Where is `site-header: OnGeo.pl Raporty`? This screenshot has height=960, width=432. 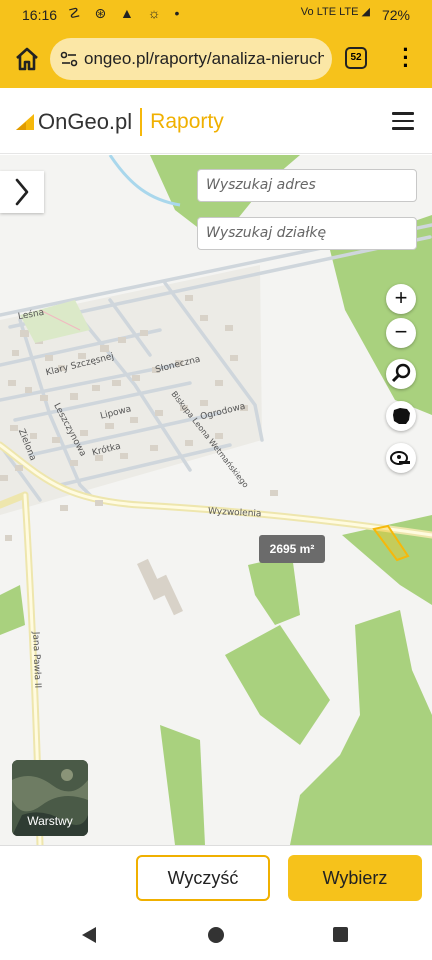
site-header: OnGeo.pl Raporty is located at coordinates (216, 121).